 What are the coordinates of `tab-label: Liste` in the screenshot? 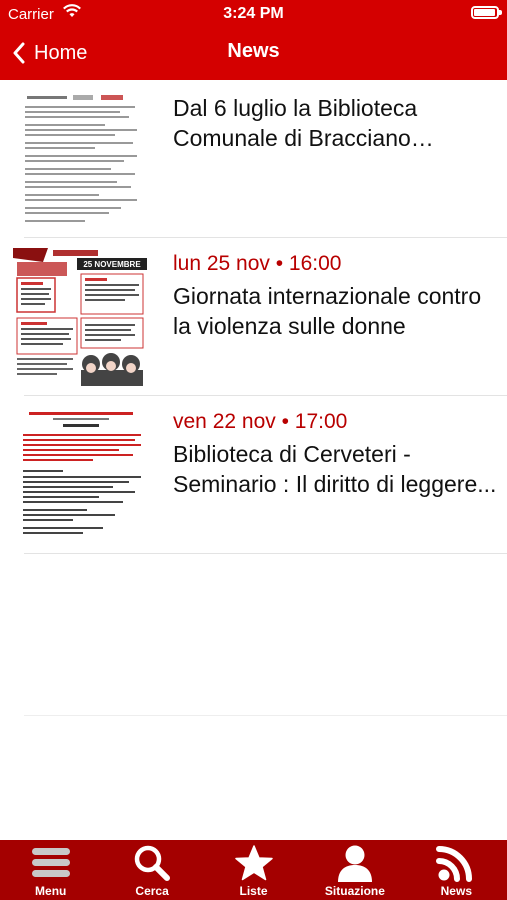 It's located at (253, 891).